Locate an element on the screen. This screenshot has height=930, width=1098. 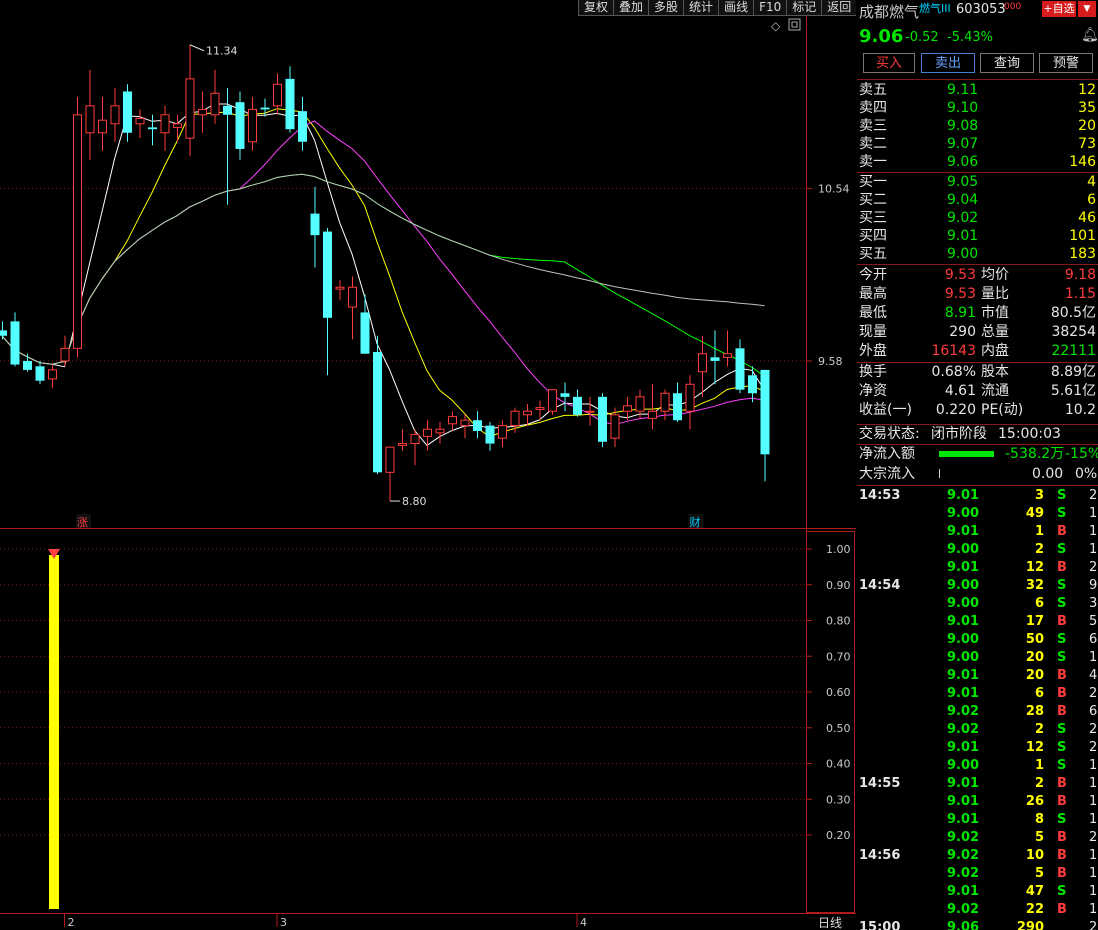
period-label: 日线 is located at coordinates (830, 923).